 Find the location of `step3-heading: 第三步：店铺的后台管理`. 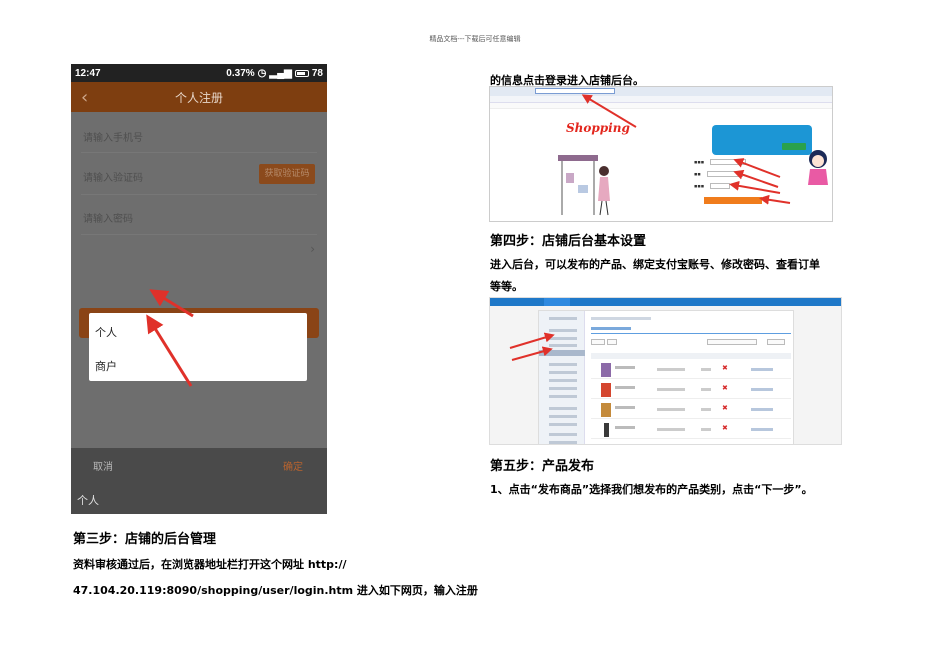

step3-heading: 第三步：店铺的后台管理 is located at coordinates (145, 539).